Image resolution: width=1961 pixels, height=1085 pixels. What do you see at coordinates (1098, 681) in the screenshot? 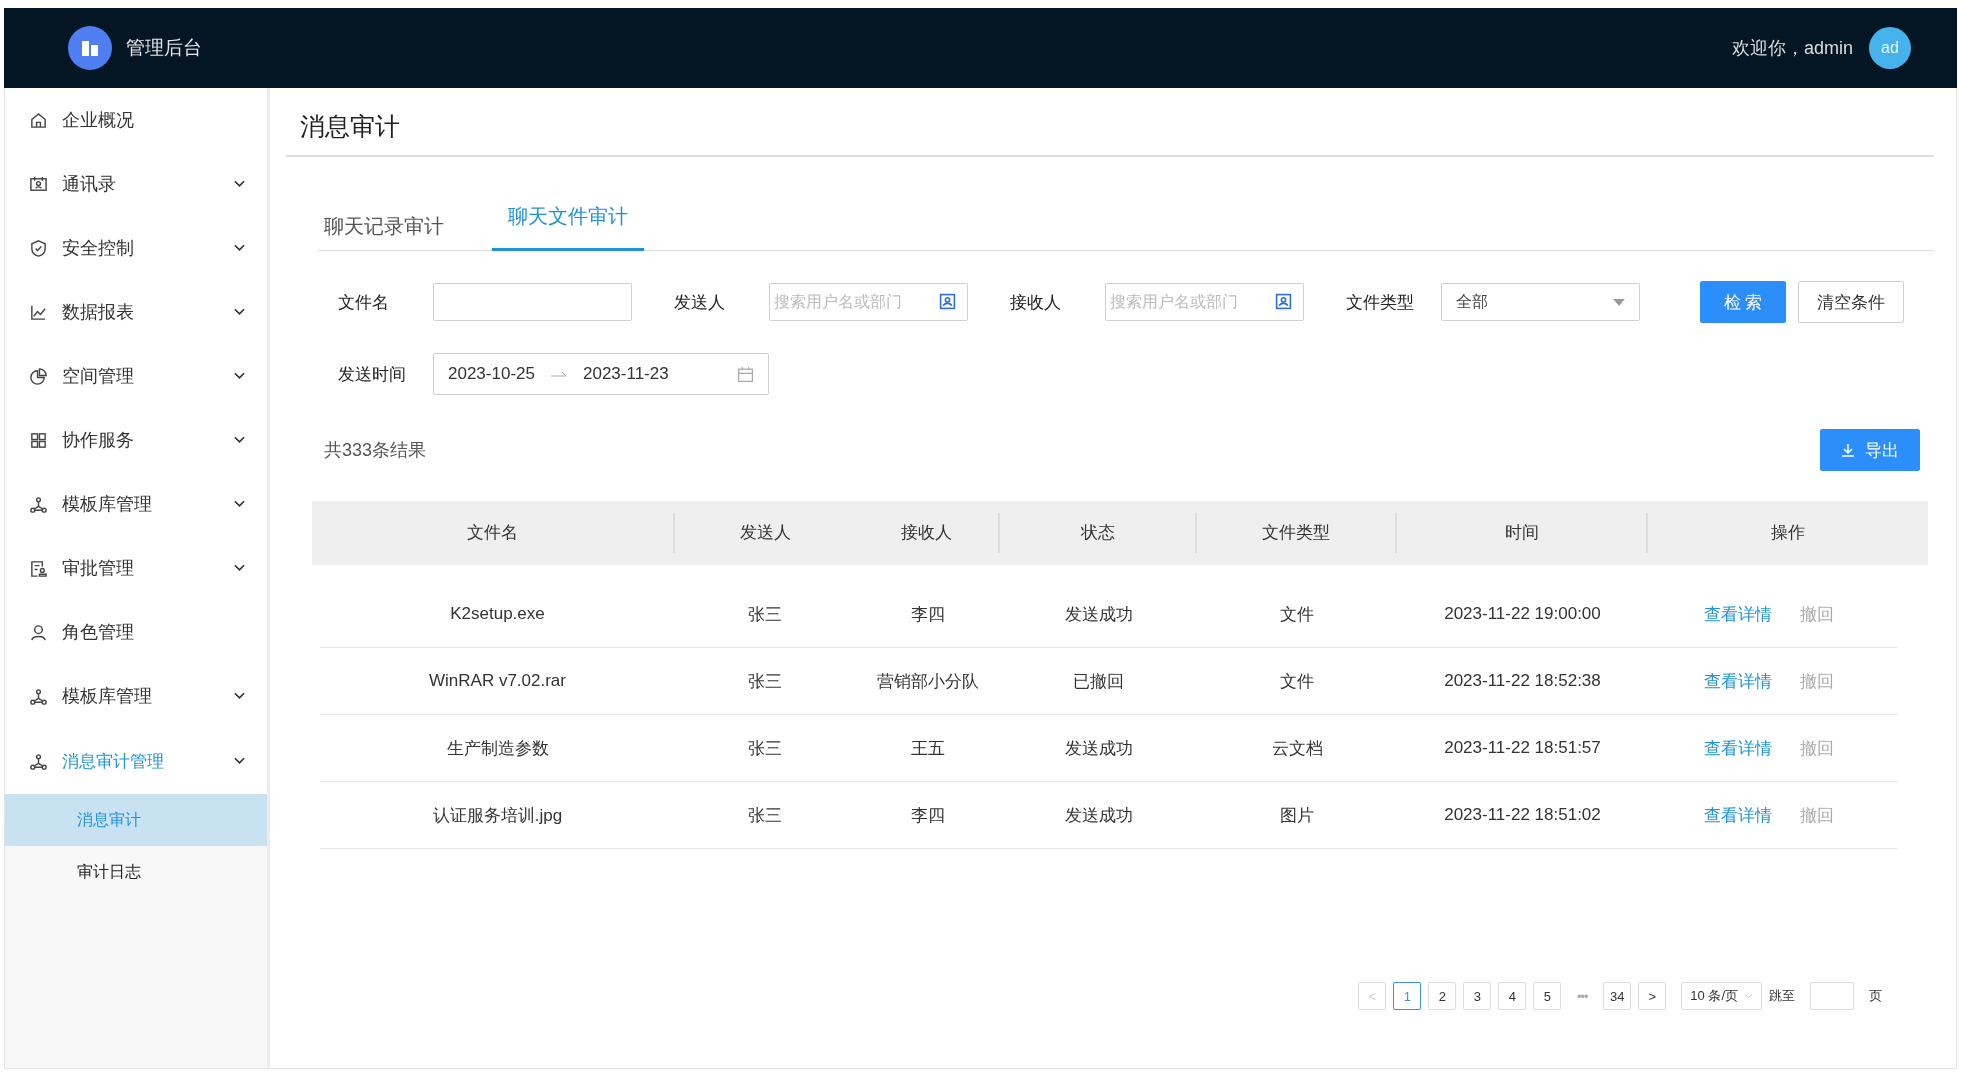
I see `table-cell-text: 已撤回` at bounding box center [1098, 681].